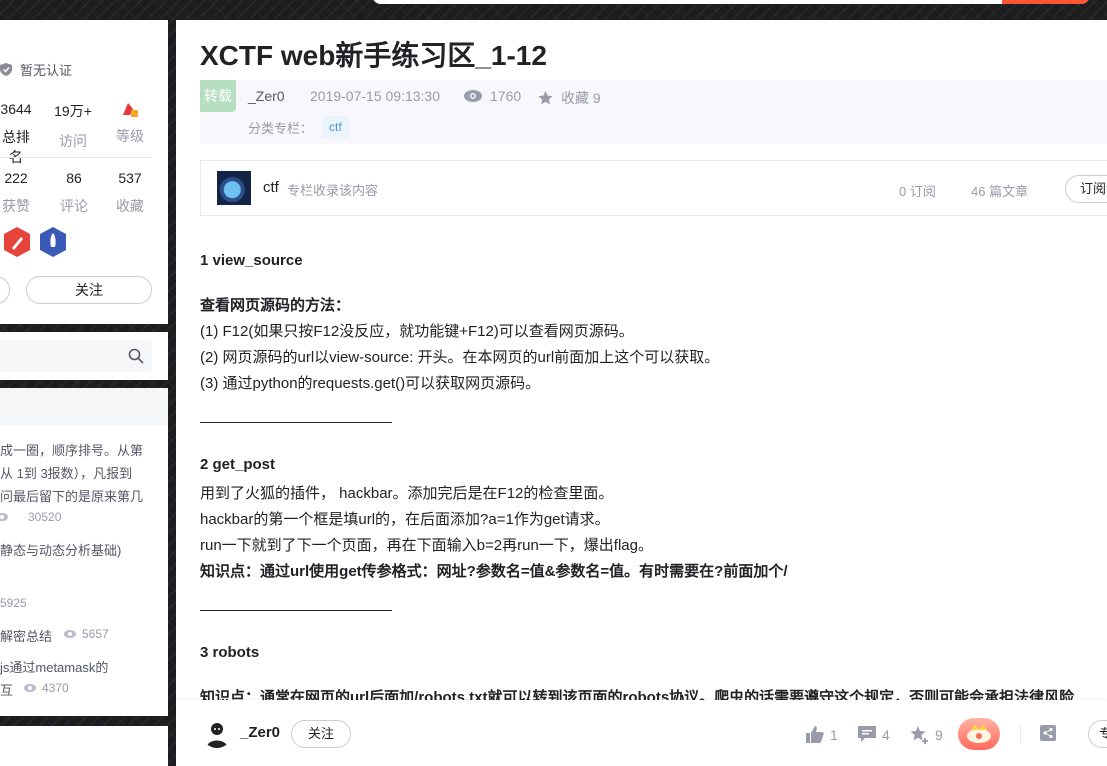 This screenshot has height=766, width=1107. What do you see at coordinates (266, 96) in the screenshot?
I see `meta-author: _Zer0` at bounding box center [266, 96].